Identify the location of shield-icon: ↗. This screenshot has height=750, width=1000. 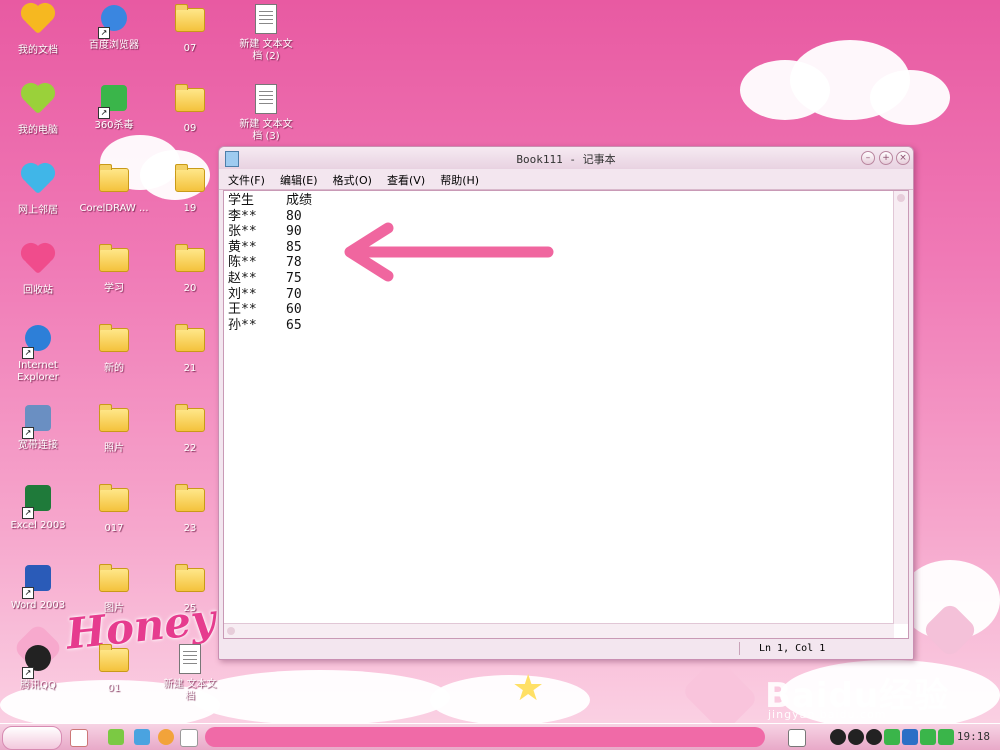
(114, 102).